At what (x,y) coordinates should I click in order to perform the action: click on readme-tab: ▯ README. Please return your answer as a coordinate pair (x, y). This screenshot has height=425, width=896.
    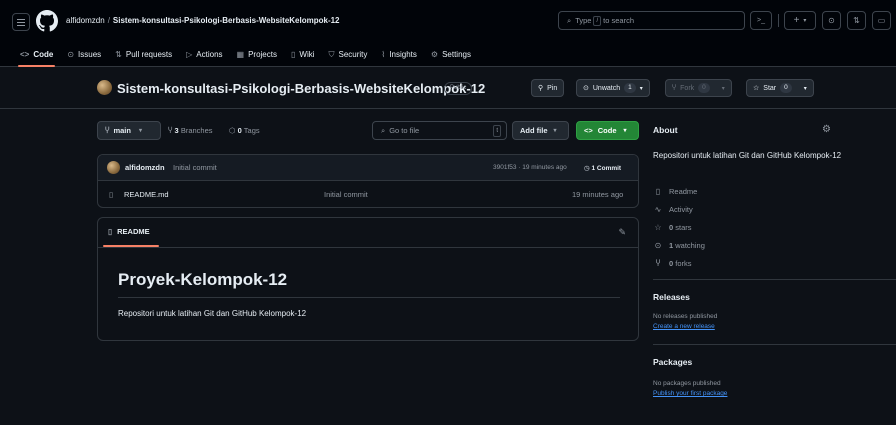
    Looking at the image, I should click on (129, 231).